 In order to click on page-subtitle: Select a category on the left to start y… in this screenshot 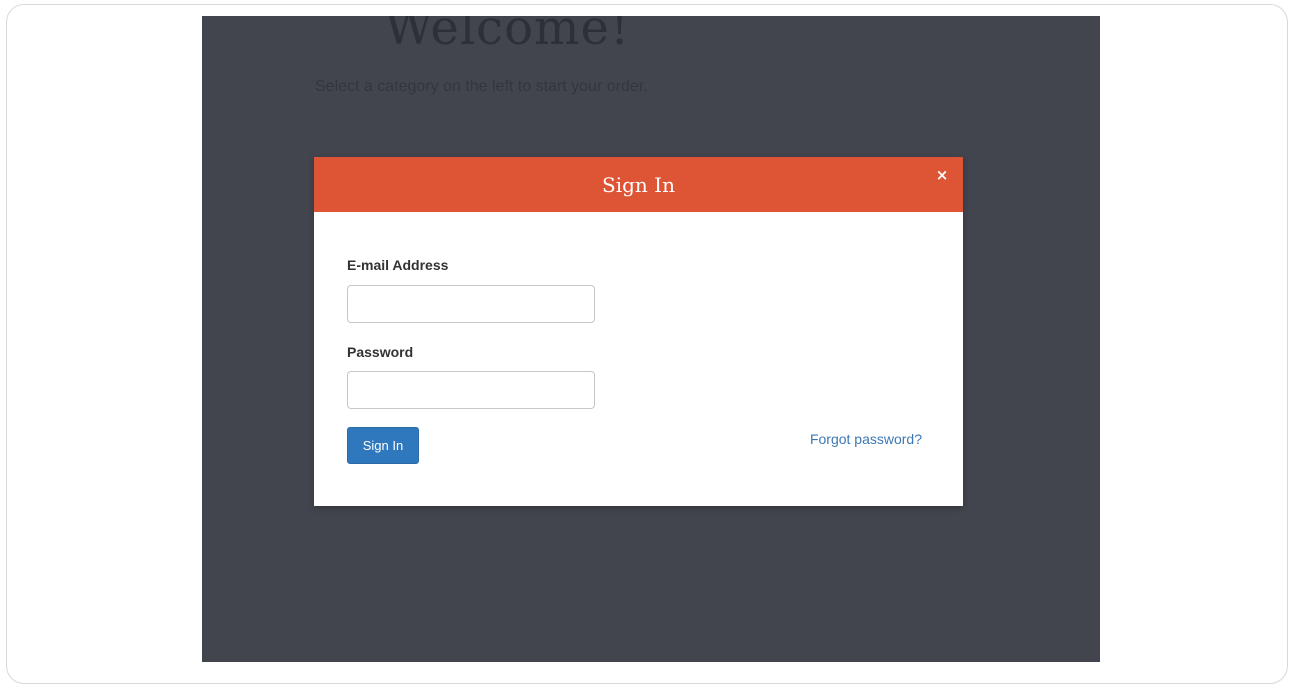, I will do `click(481, 86)`.